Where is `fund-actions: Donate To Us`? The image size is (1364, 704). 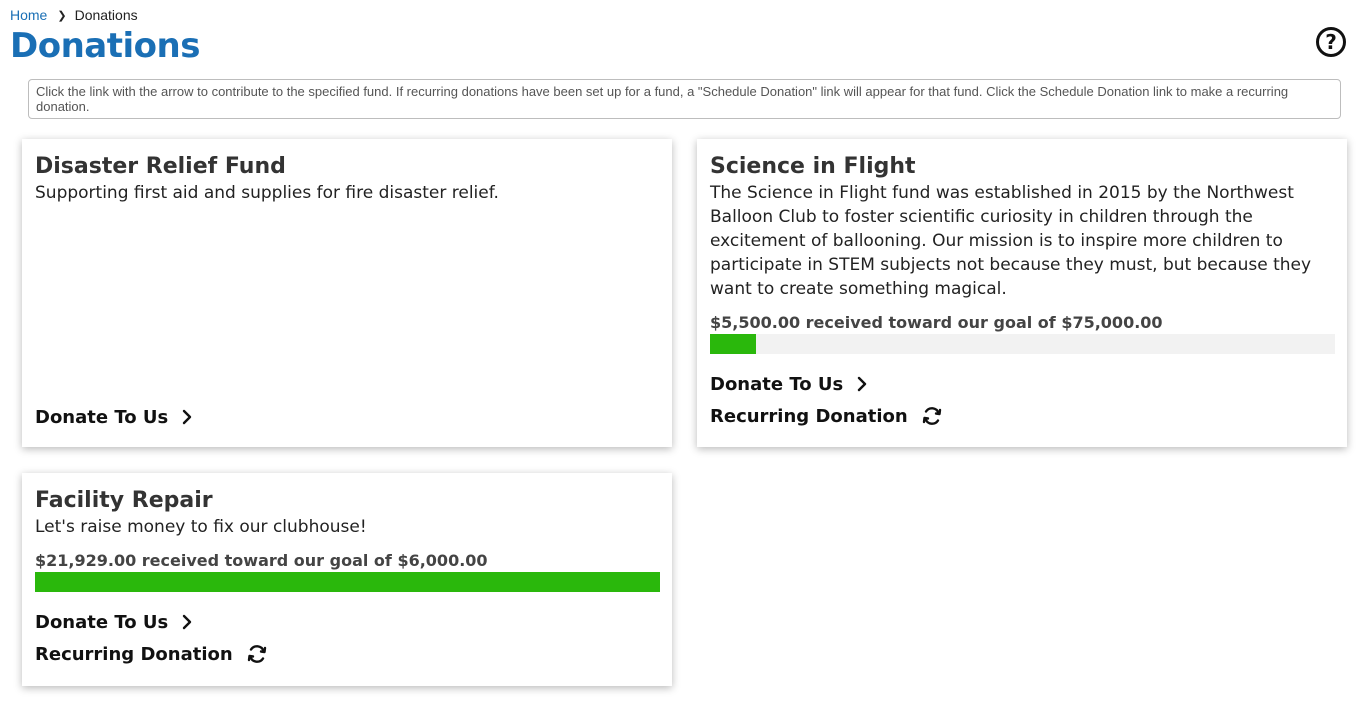 fund-actions: Donate To Us is located at coordinates (114, 417).